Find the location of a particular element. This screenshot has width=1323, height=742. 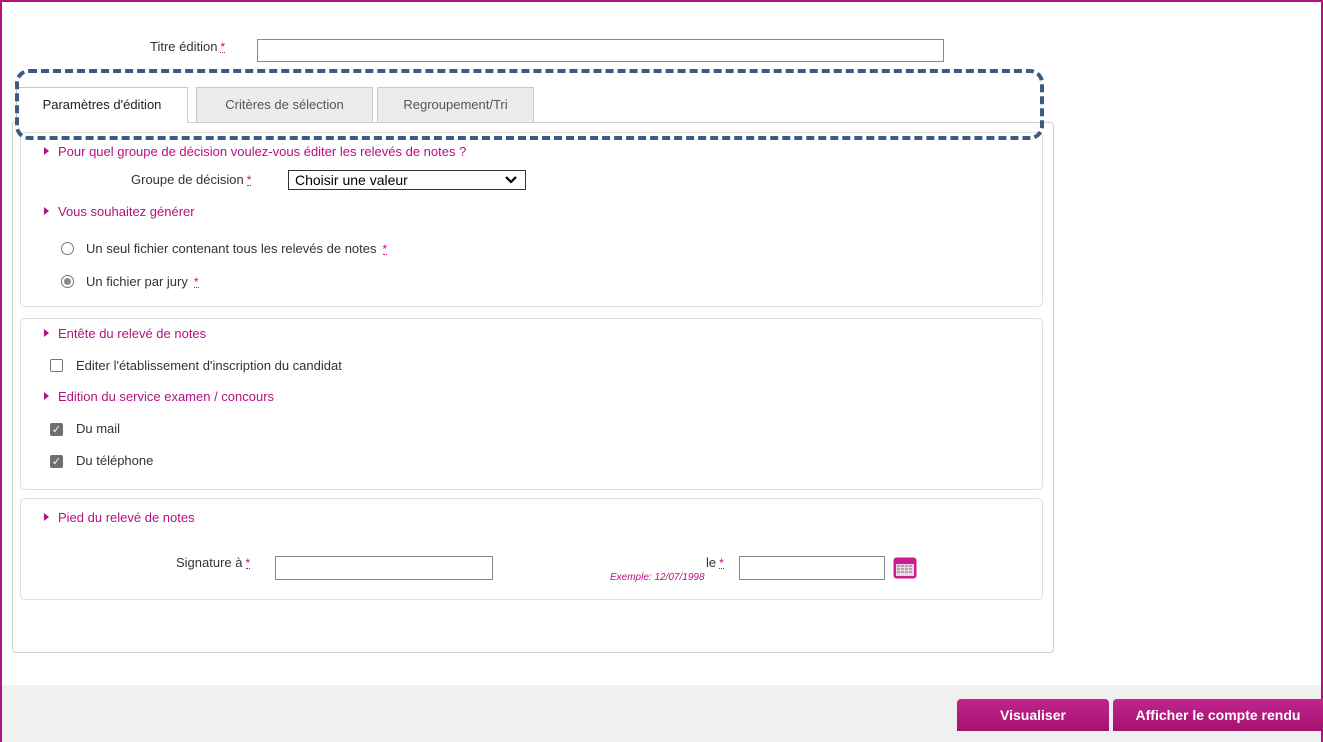

tab-parametres-edition: Paramètres d'édition is located at coordinates (102, 105).